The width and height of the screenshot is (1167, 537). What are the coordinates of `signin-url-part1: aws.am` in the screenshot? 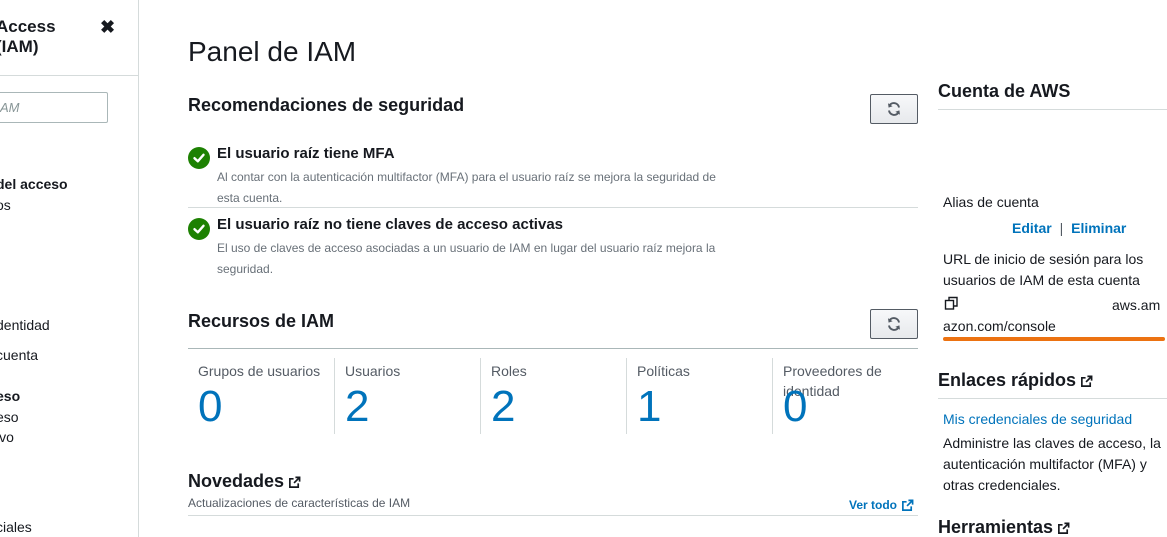 It's located at (1136, 305).